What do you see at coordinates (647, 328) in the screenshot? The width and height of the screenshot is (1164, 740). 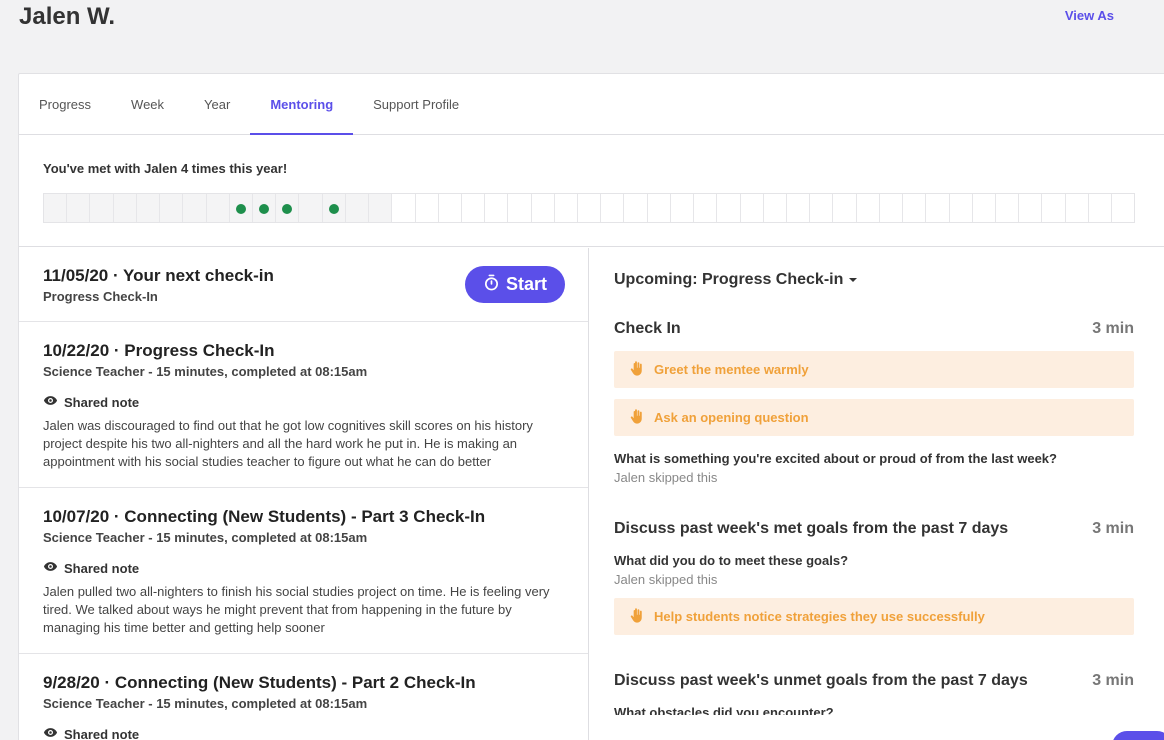 I see `section-title: Check In` at bounding box center [647, 328].